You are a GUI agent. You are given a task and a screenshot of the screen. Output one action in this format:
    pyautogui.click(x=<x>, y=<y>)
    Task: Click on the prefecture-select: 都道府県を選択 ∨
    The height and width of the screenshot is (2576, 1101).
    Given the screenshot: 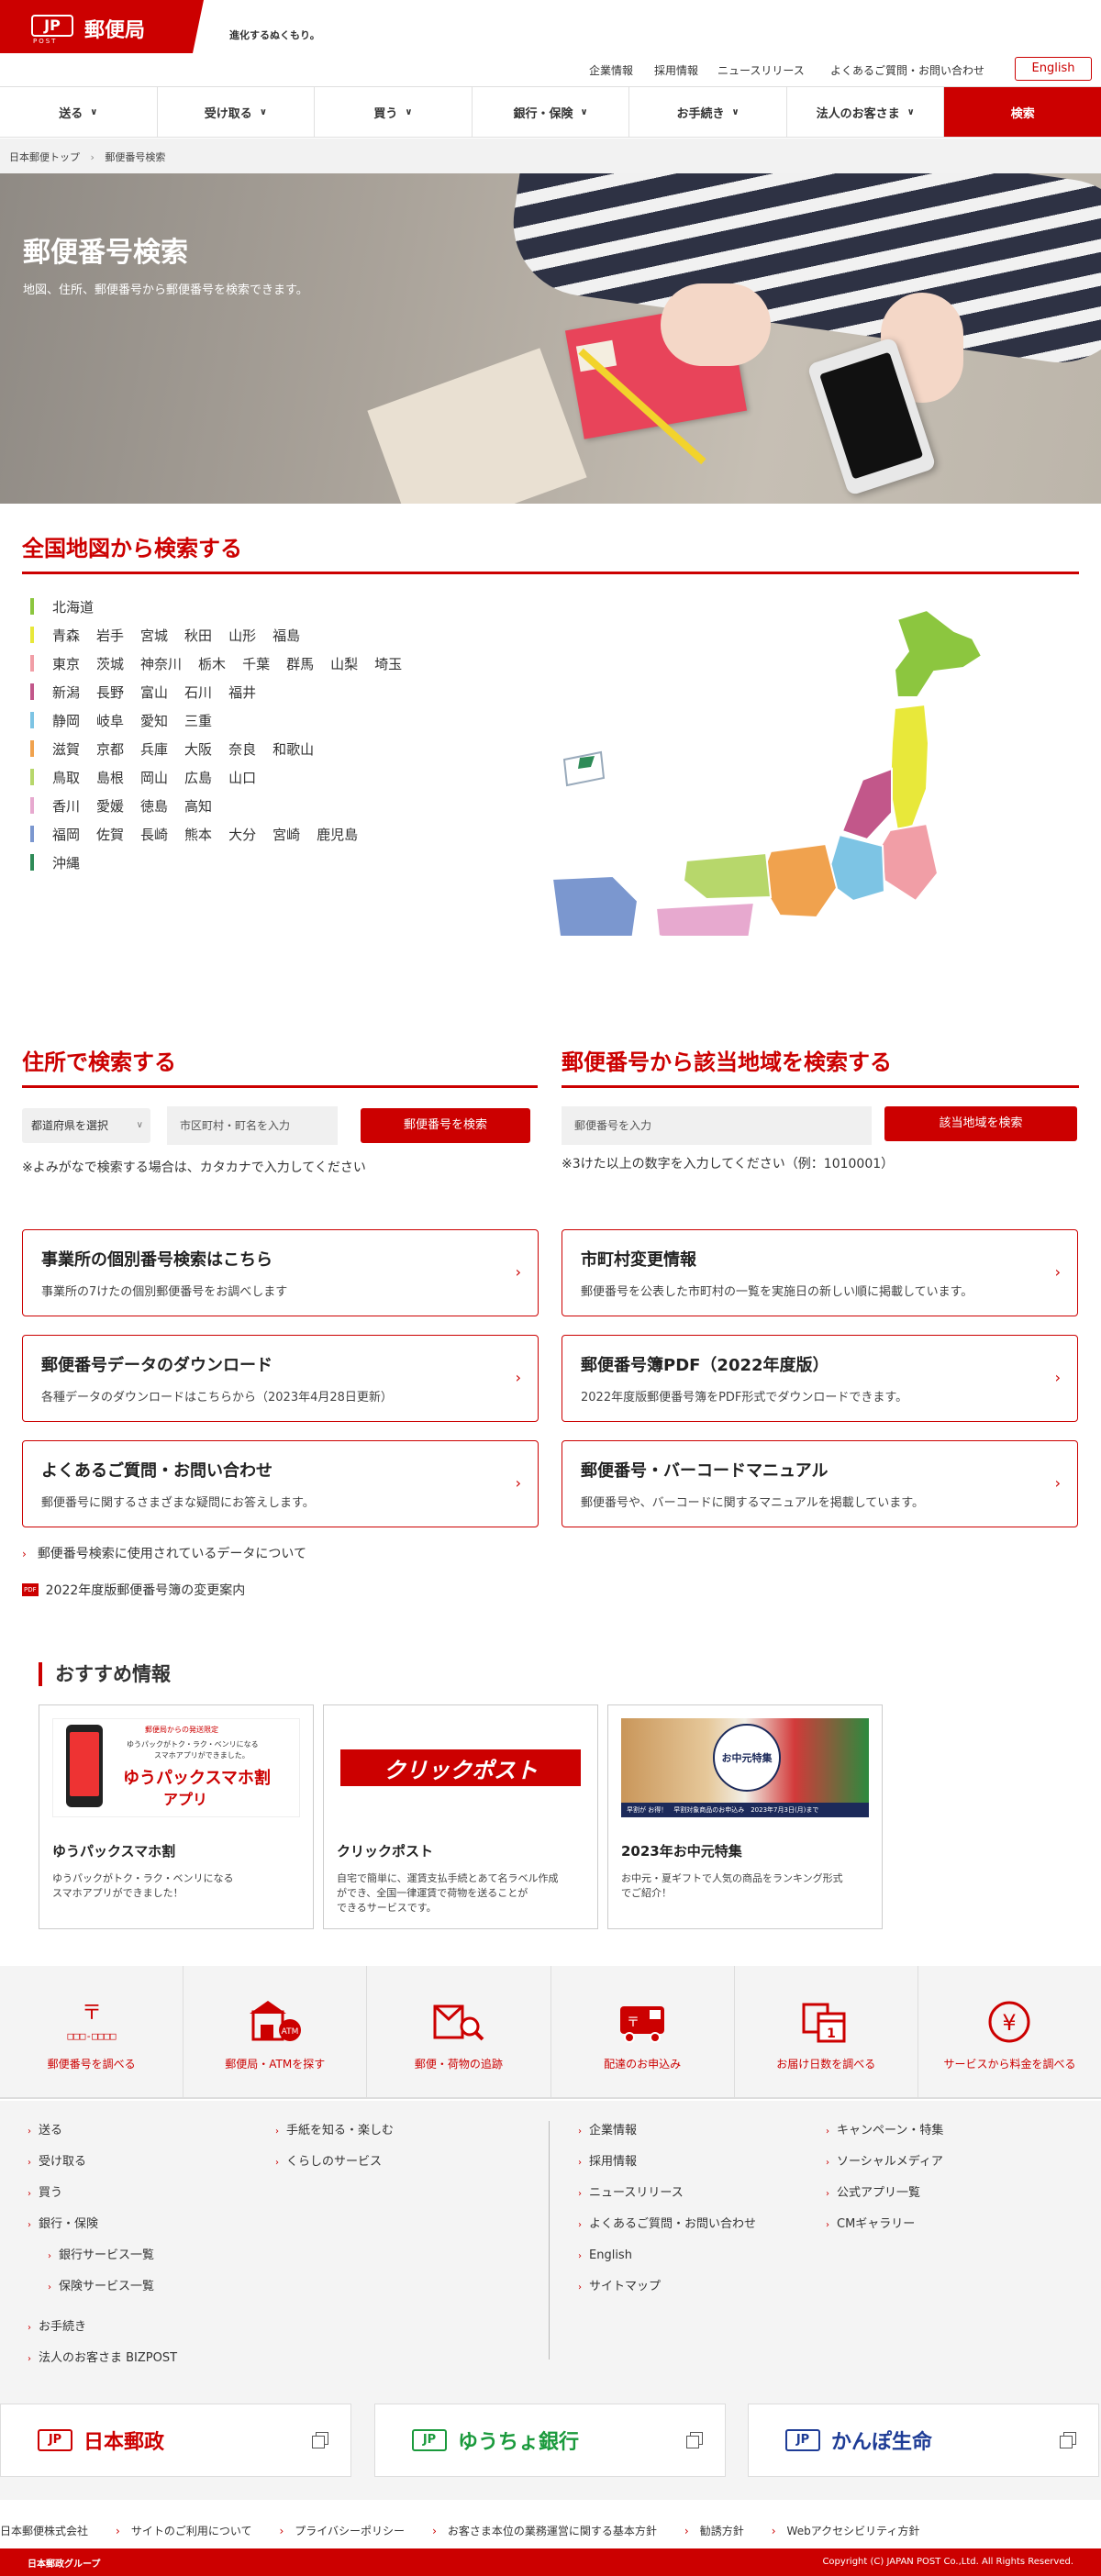 What is the action you would take?
    pyautogui.click(x=86, y=1125)
    